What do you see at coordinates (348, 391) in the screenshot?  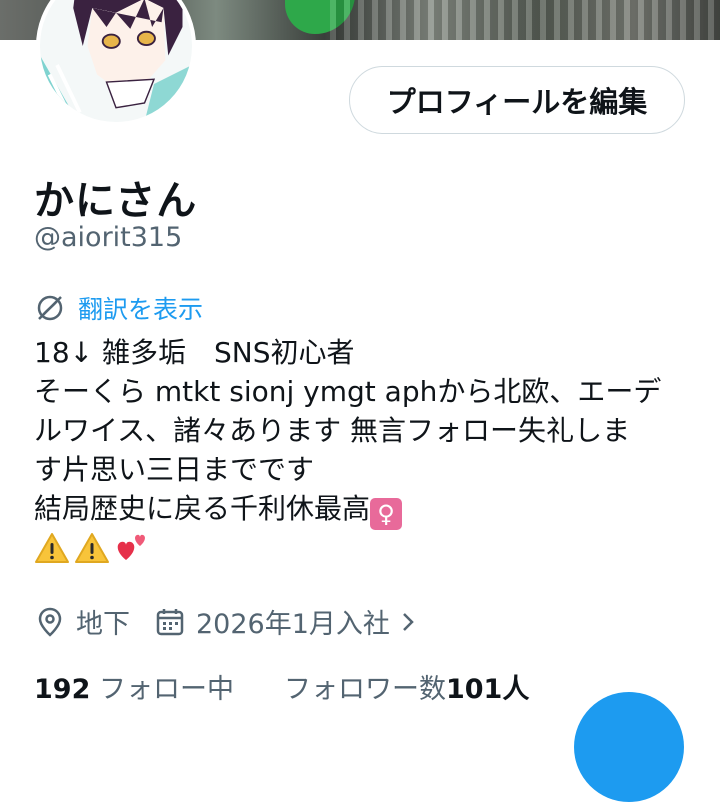 I see `bio-line: そーくら mtkt sionj ymgt aphから北欧、エーデ` at bounding box center [348, 391].